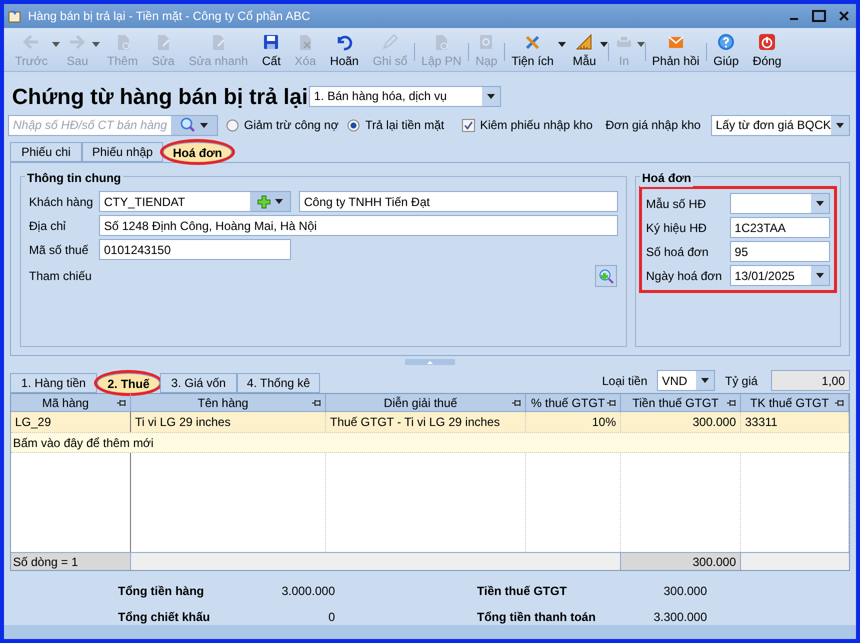 The image size is (860, 643). Describe the element at coordinates (625, 381) in the screenshot. I see `field-label: Loại tiền` at that location.